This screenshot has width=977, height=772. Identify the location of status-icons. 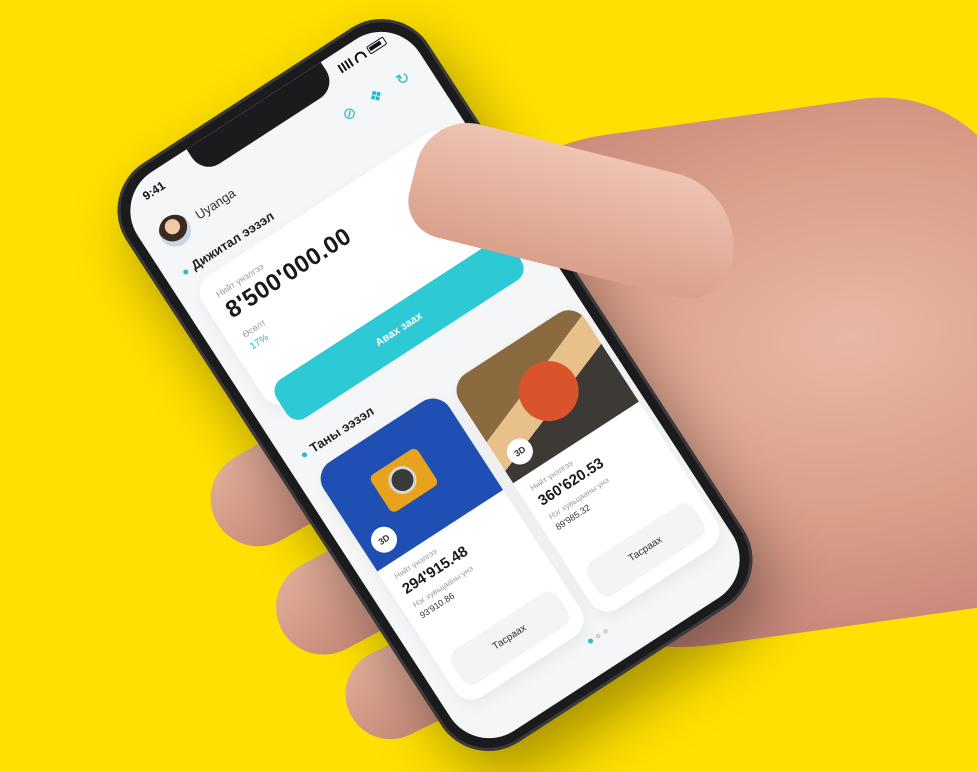
(362, 55).